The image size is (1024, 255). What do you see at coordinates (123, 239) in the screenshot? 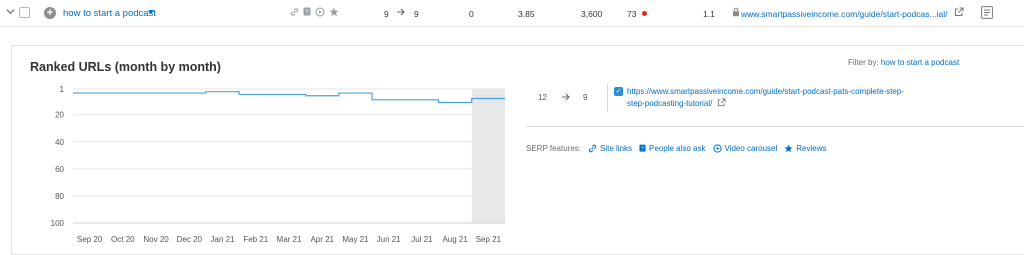
I see `x-tick-label: Oct 20` at bounding box center [123, 239].